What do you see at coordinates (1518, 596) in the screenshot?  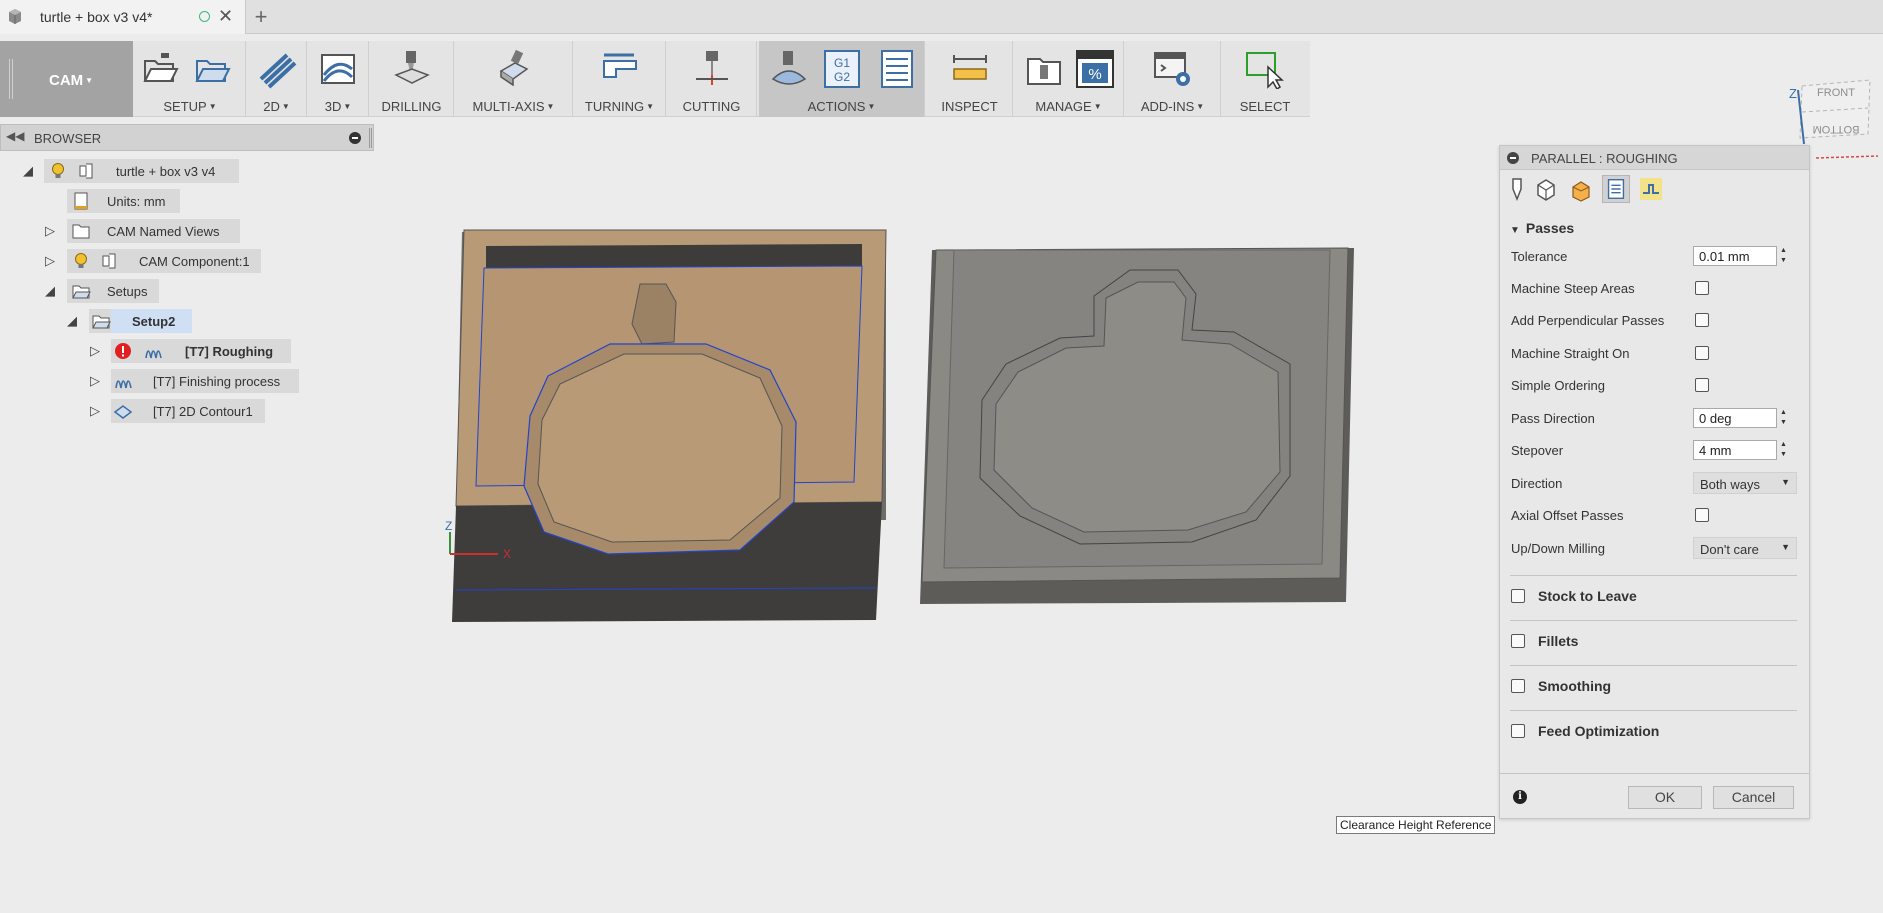 I see `stock-to-leave-checkbox` at bounding box center [1518, 596].